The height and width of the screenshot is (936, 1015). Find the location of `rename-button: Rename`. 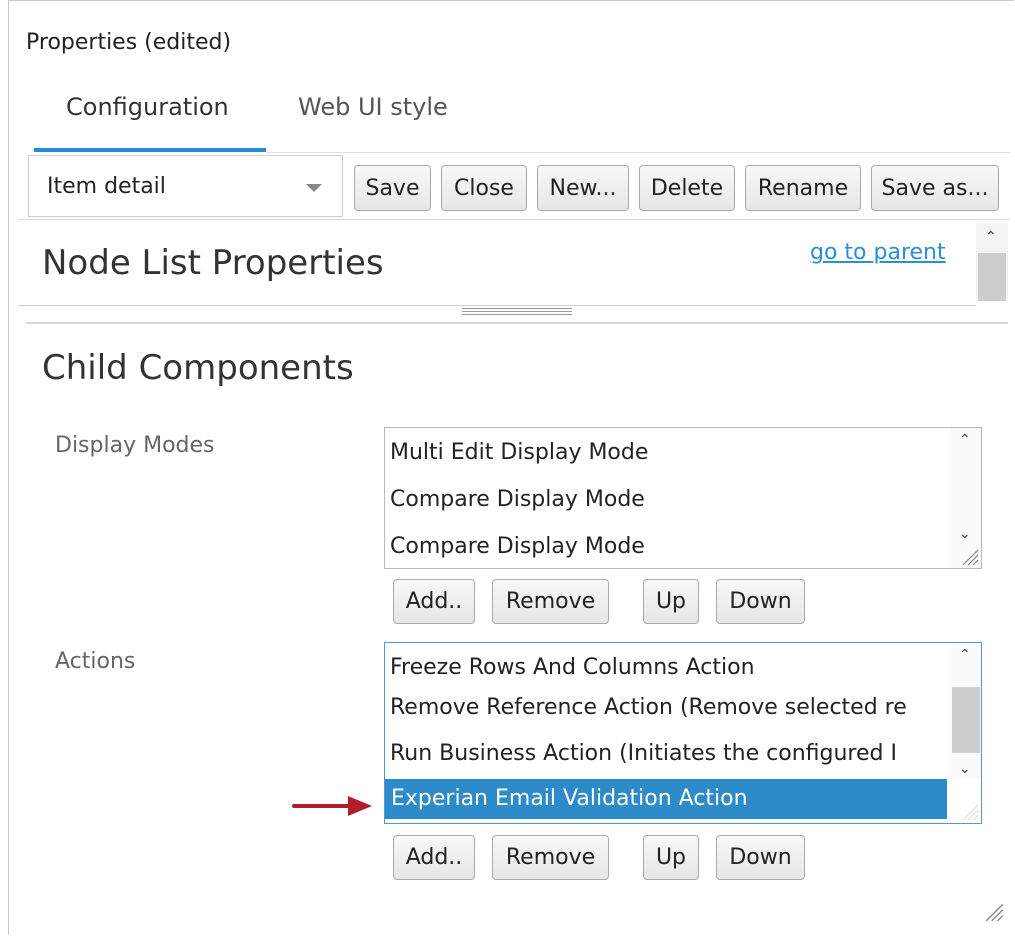

rename-button: Rename is located at coordinates (803, 188).